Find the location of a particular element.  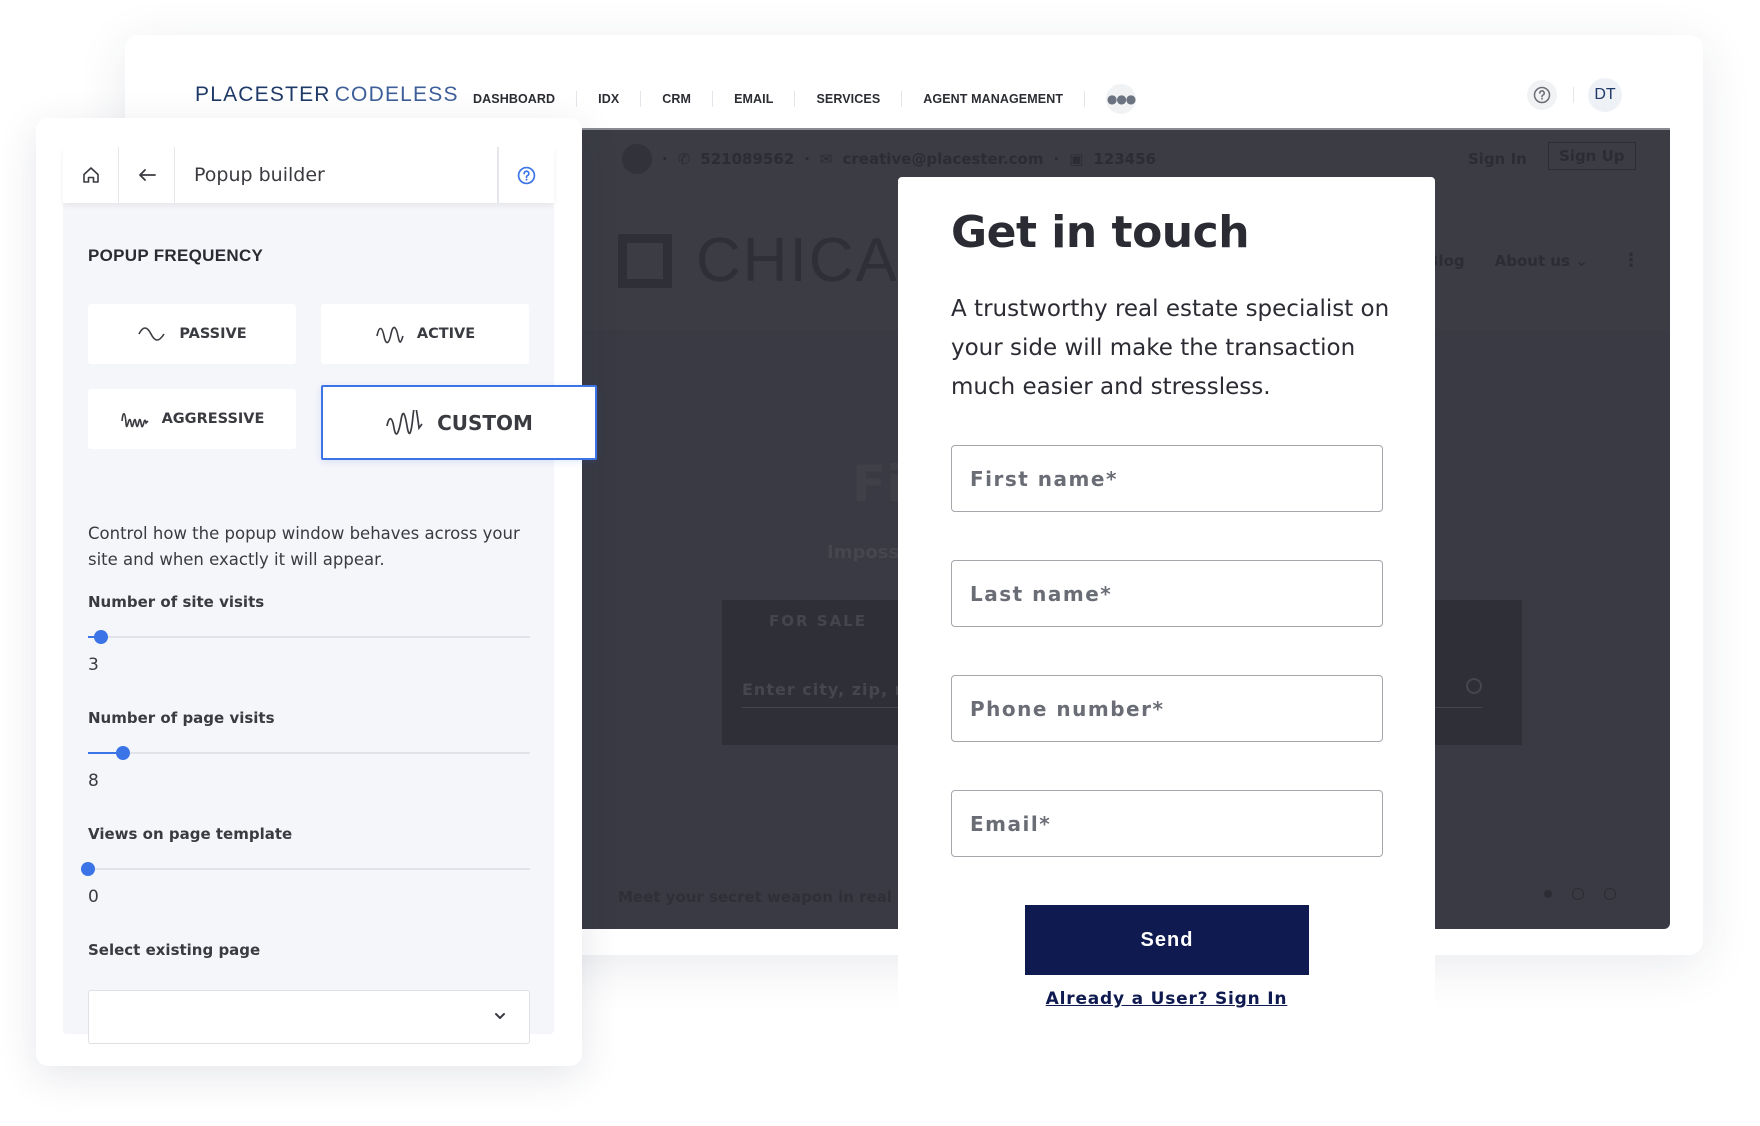

wave-aggressive-icon is located at coordinates (134, 420).